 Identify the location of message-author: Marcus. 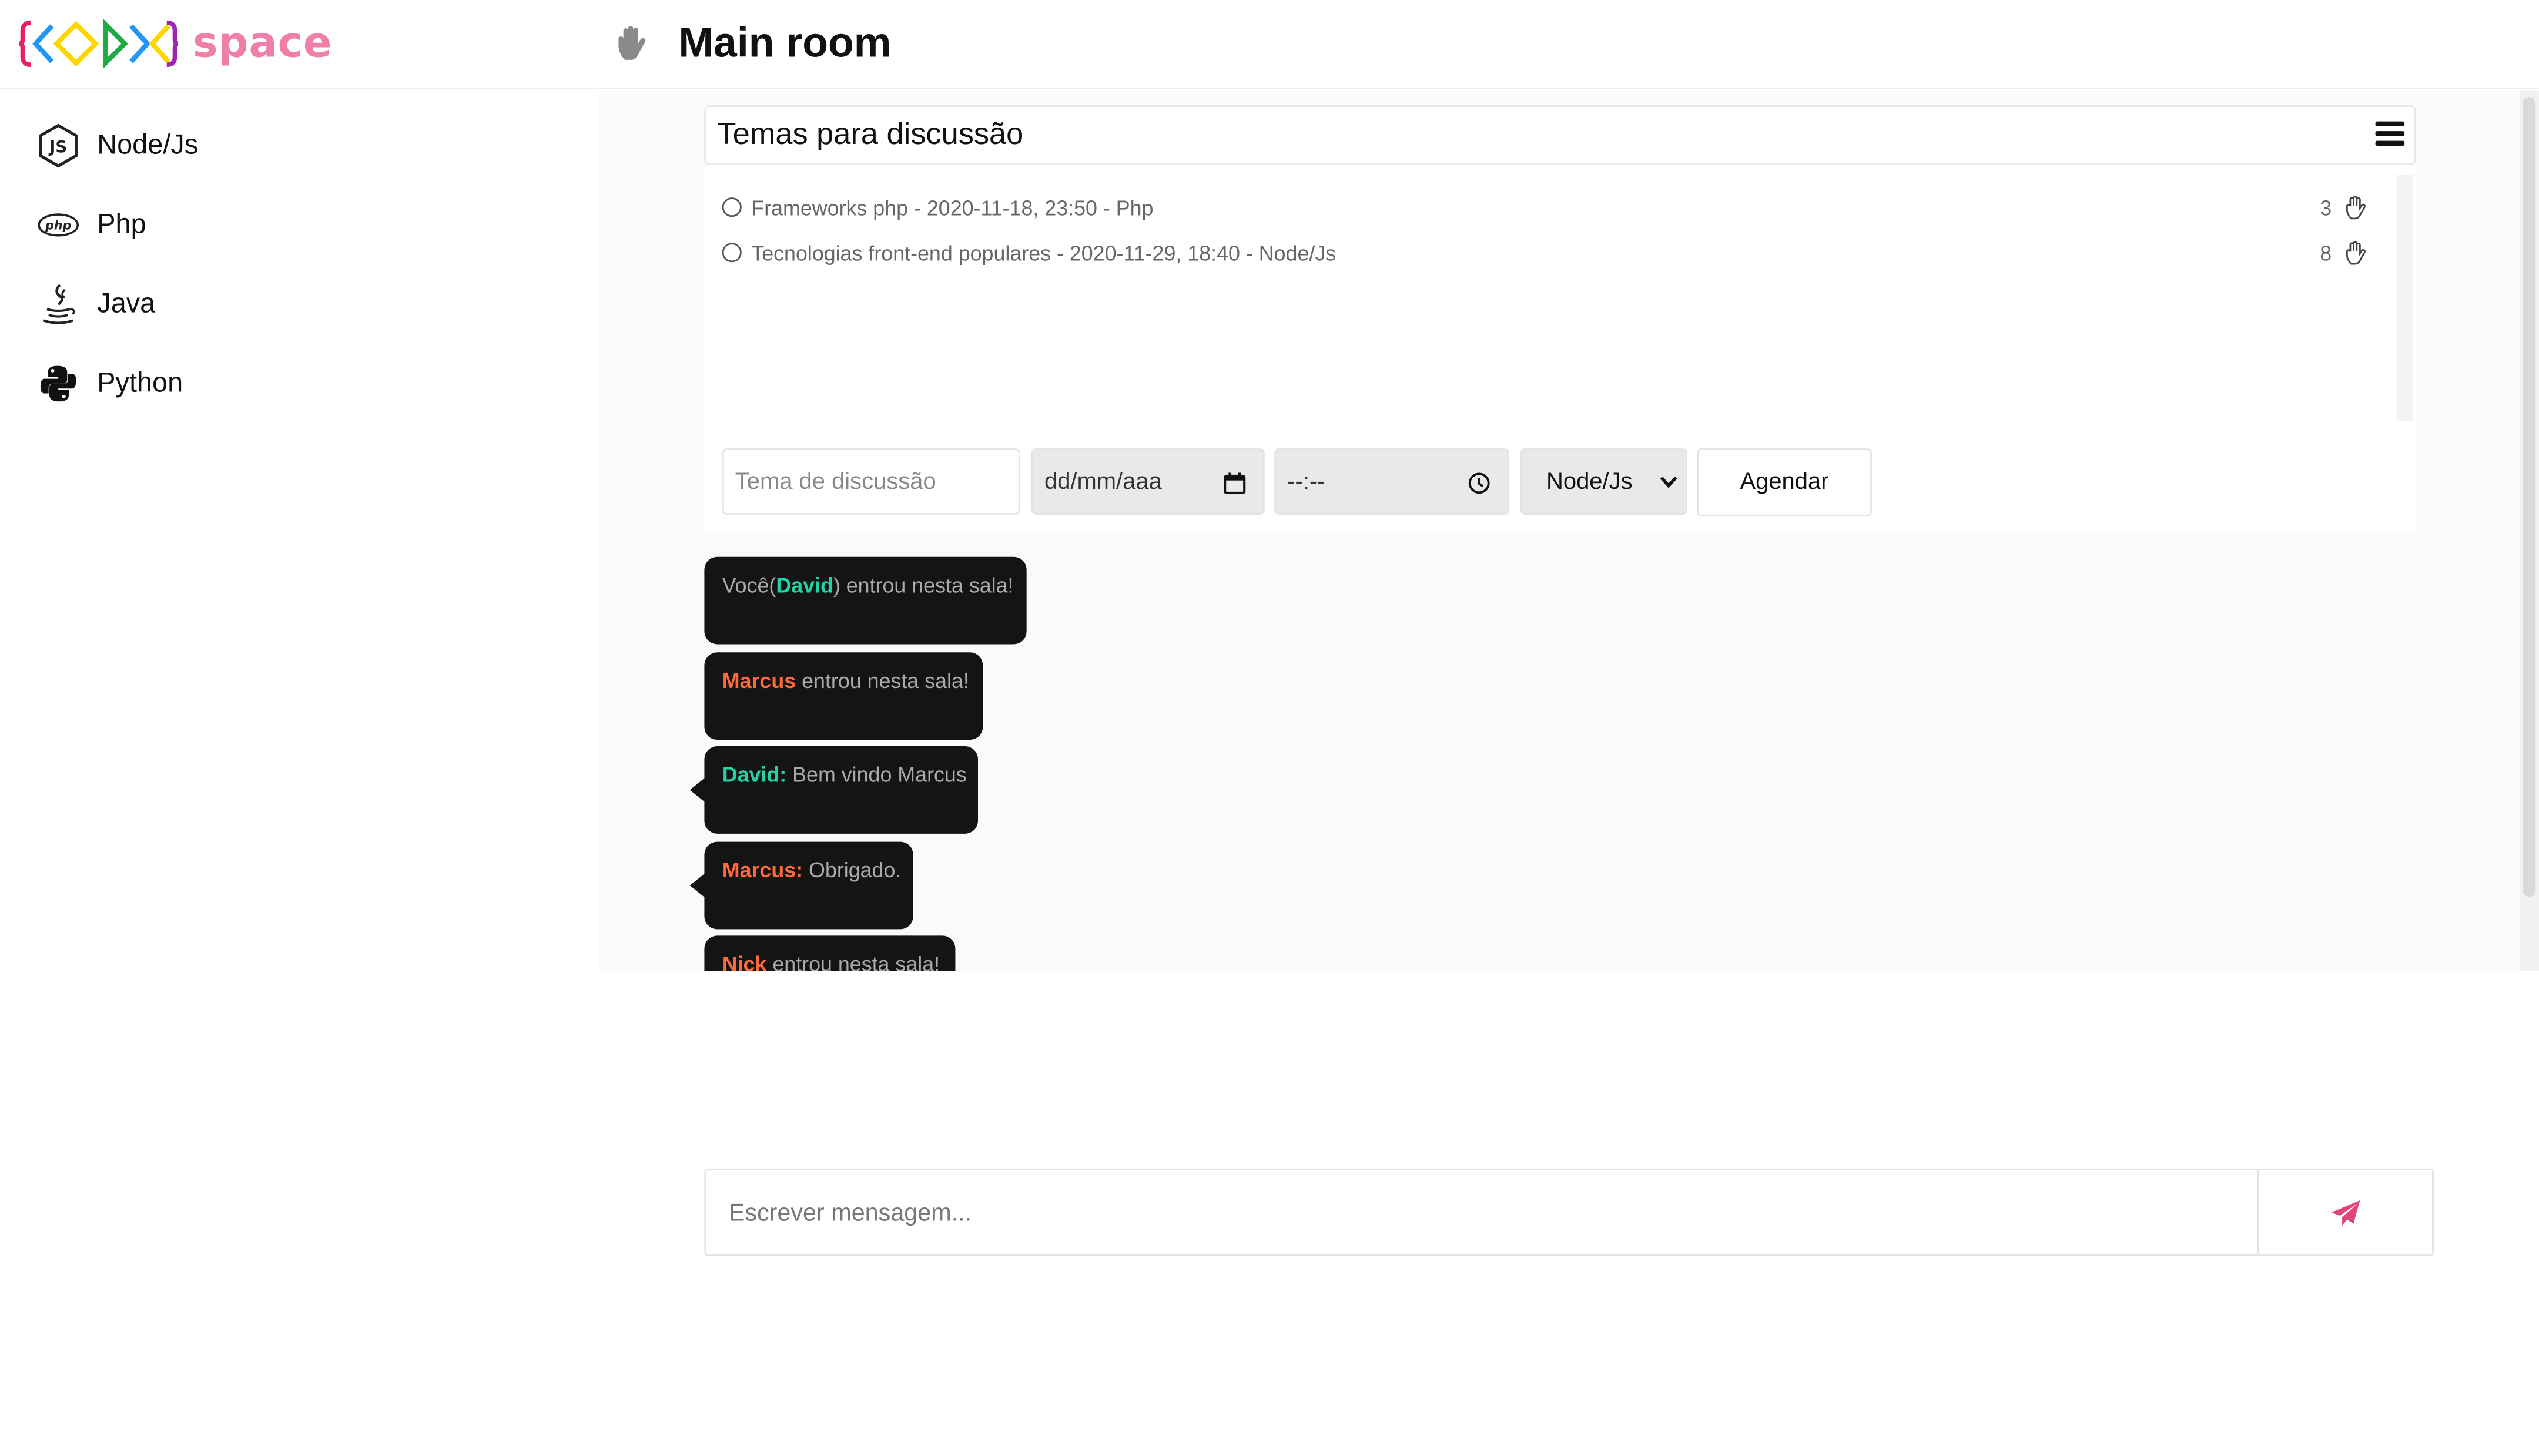
(759, 680).